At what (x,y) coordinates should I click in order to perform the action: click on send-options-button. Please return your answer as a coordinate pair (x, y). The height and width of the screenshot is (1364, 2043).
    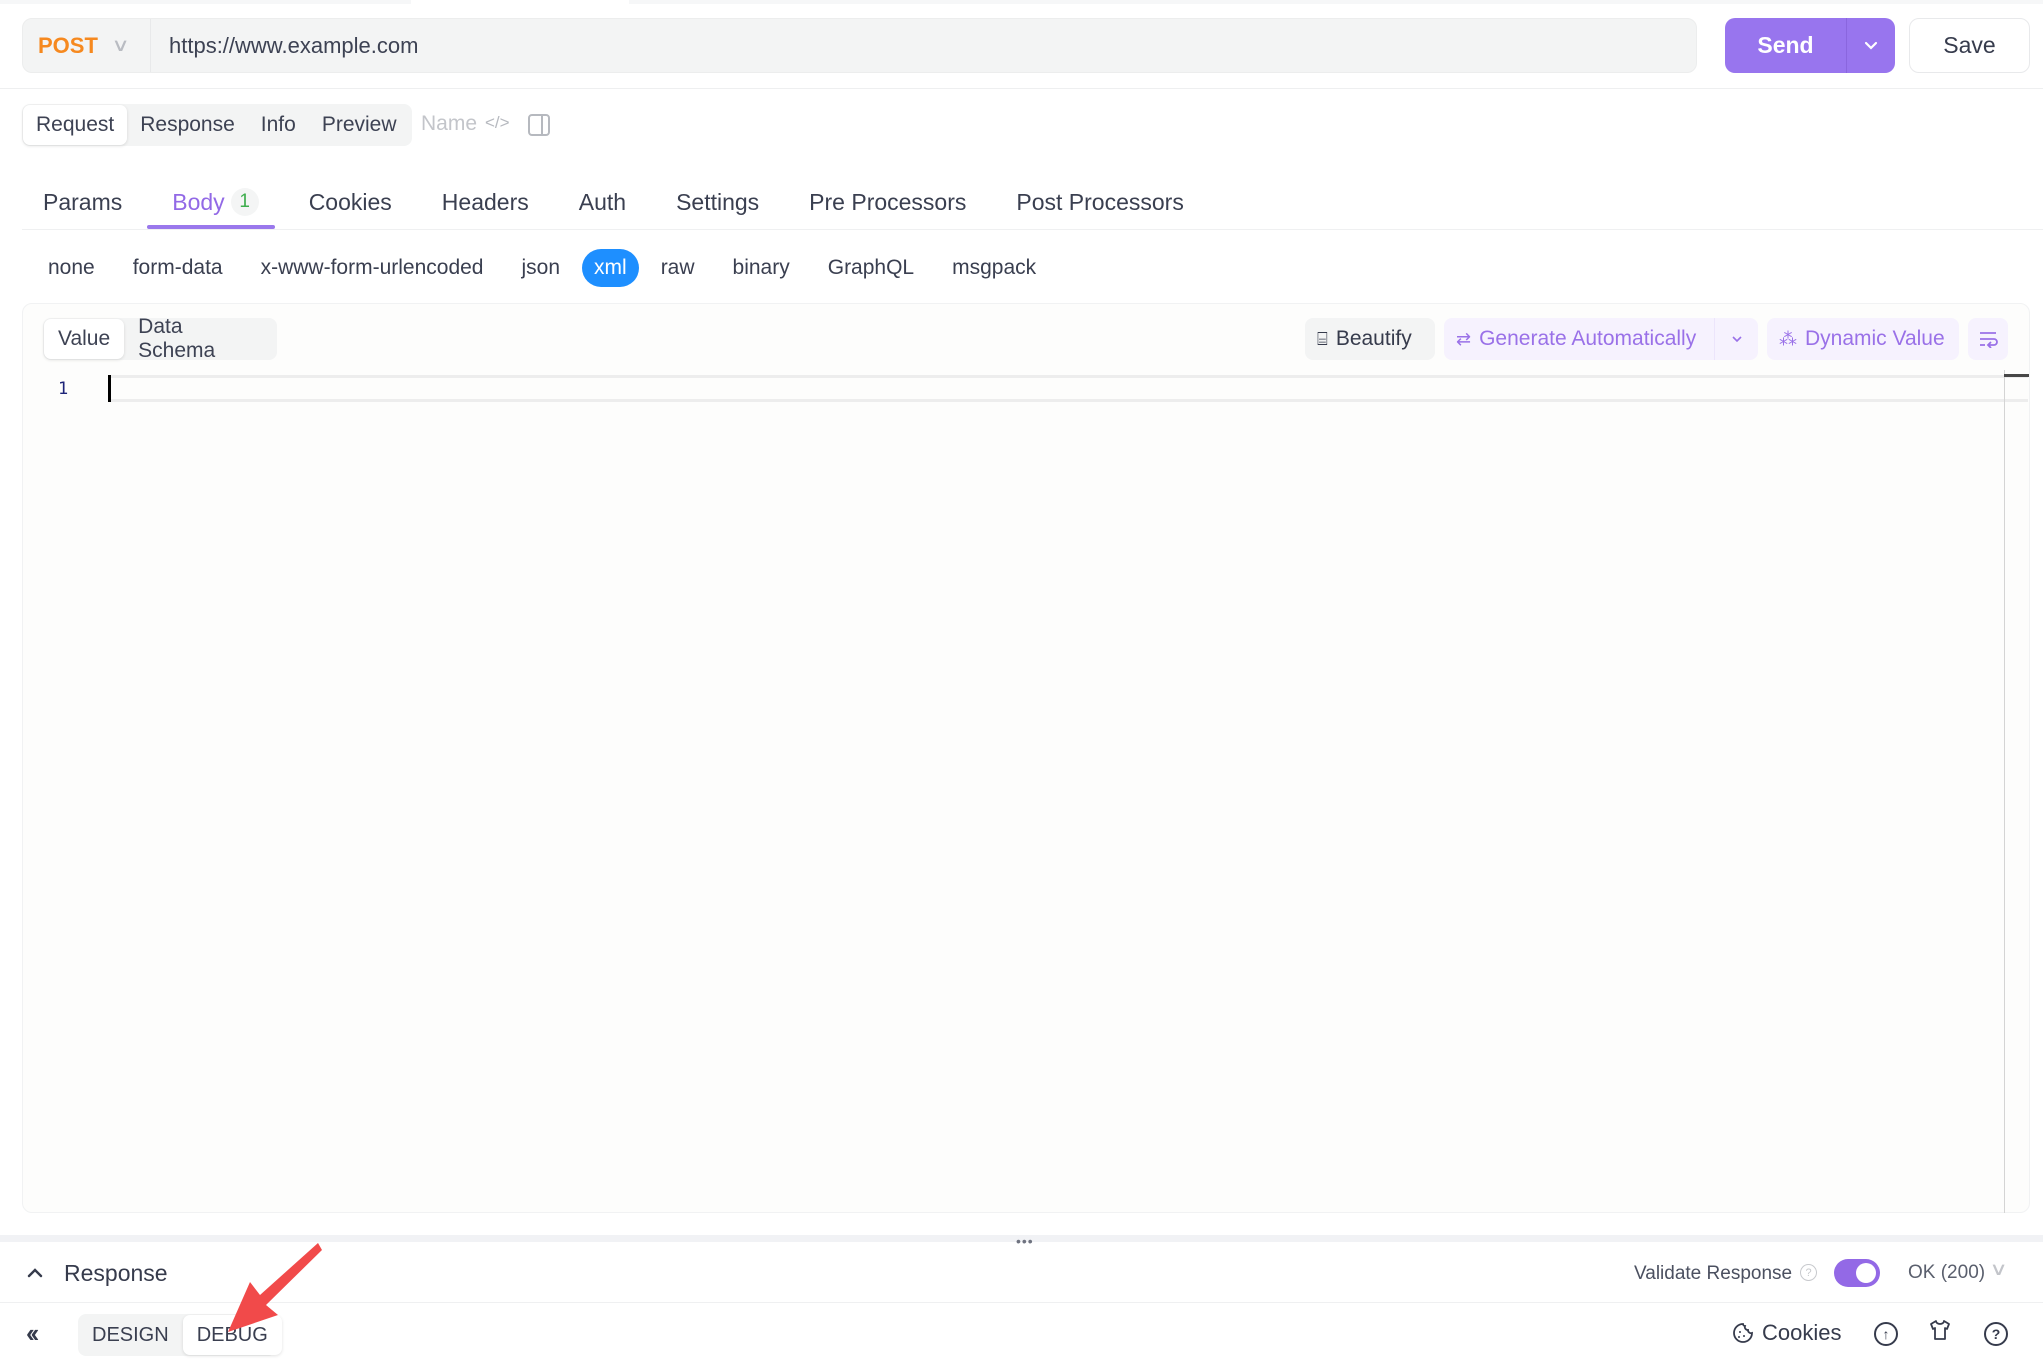
    Looking at the image, I should click on (1870, 45).